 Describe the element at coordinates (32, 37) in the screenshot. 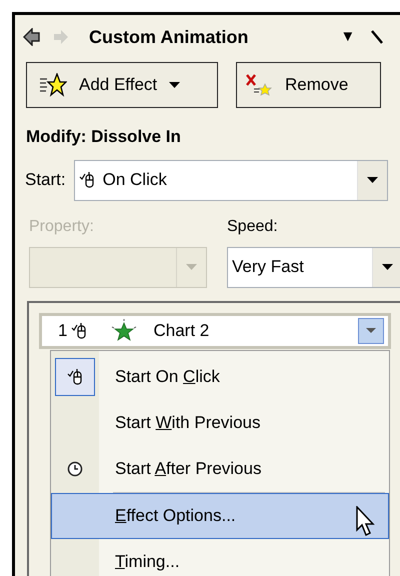

I see `back-arrow-icon` at that location.